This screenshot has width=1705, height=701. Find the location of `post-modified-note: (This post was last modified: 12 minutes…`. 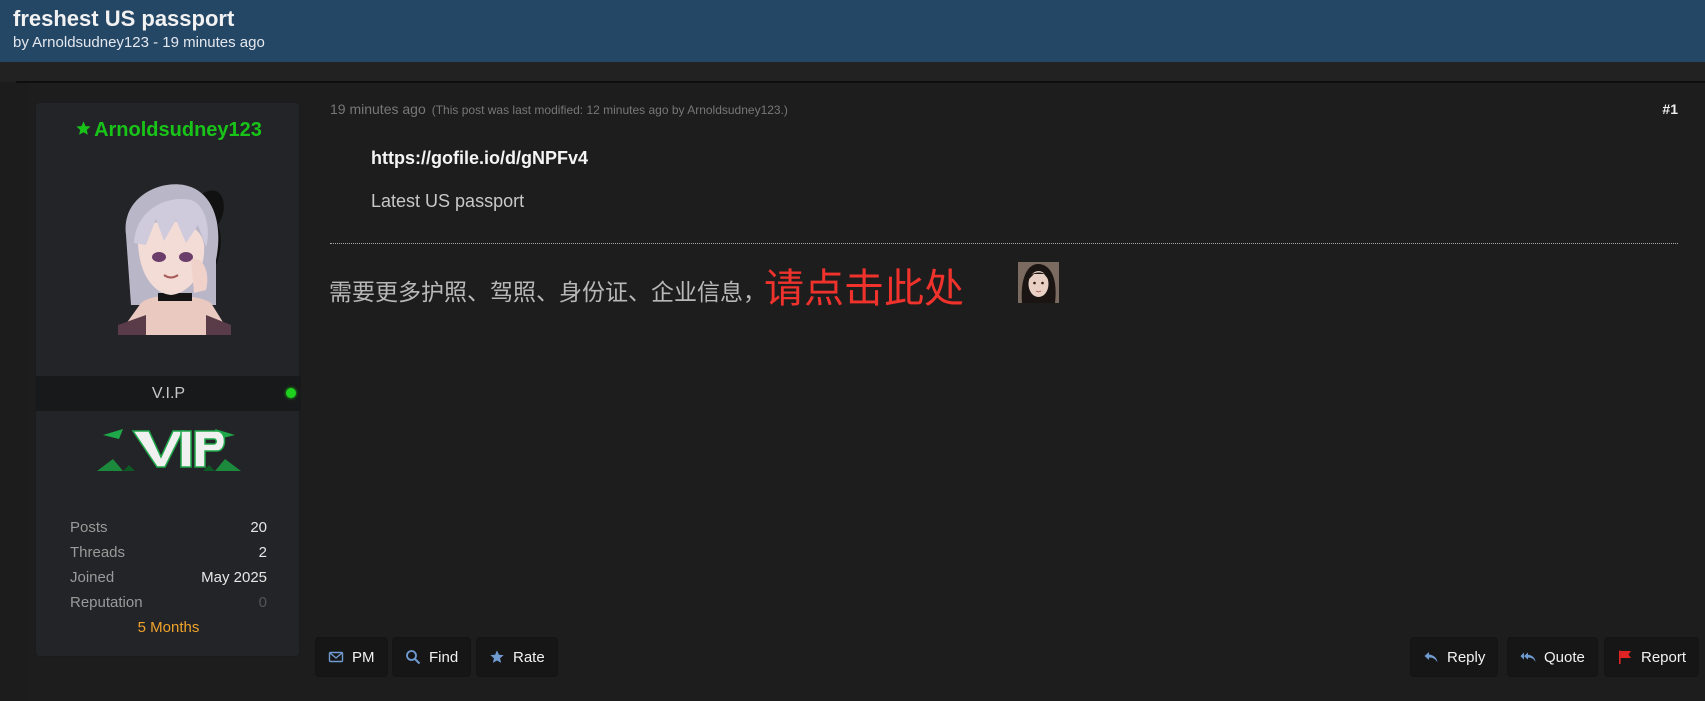

post-modified-note: (This post was last modified: 12 minutes… is located at coordinates (609, 110).